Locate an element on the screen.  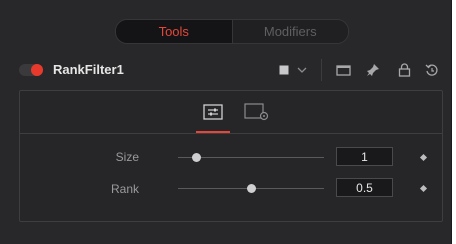
rank-value-field: 0.5 is located at coordinates (364, 187).